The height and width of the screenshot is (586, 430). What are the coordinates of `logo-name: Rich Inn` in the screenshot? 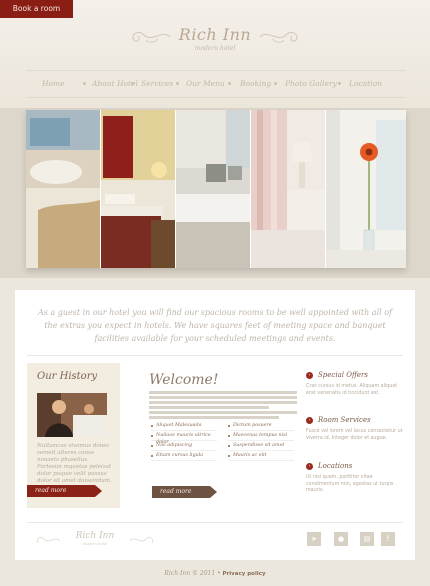 It's located at (215, 34).